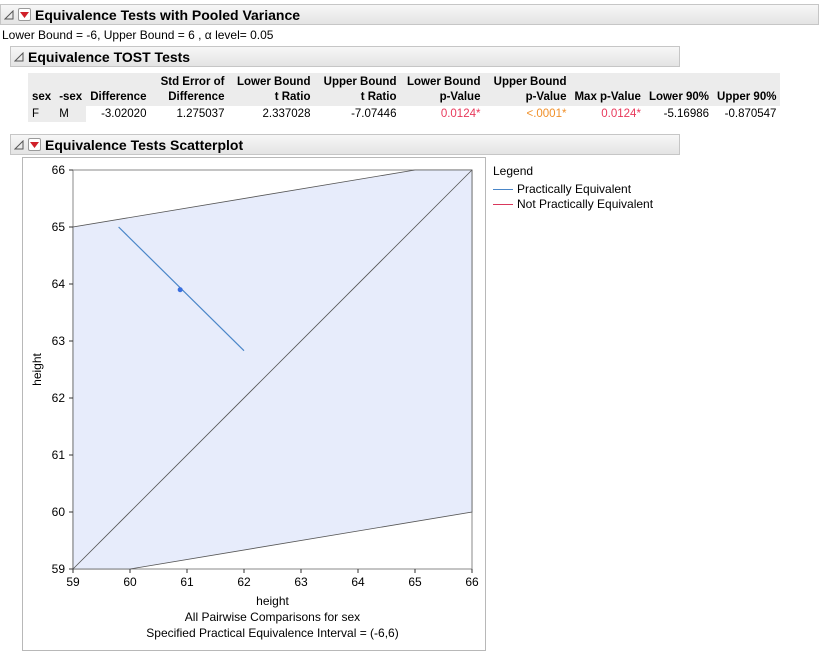 This screenshot has width=819, height=654. What do you see at coordinates (585, 204) in the screenshot?
I see `legend-label: Not Practically Equivalent` at bounding box center [585, 204].